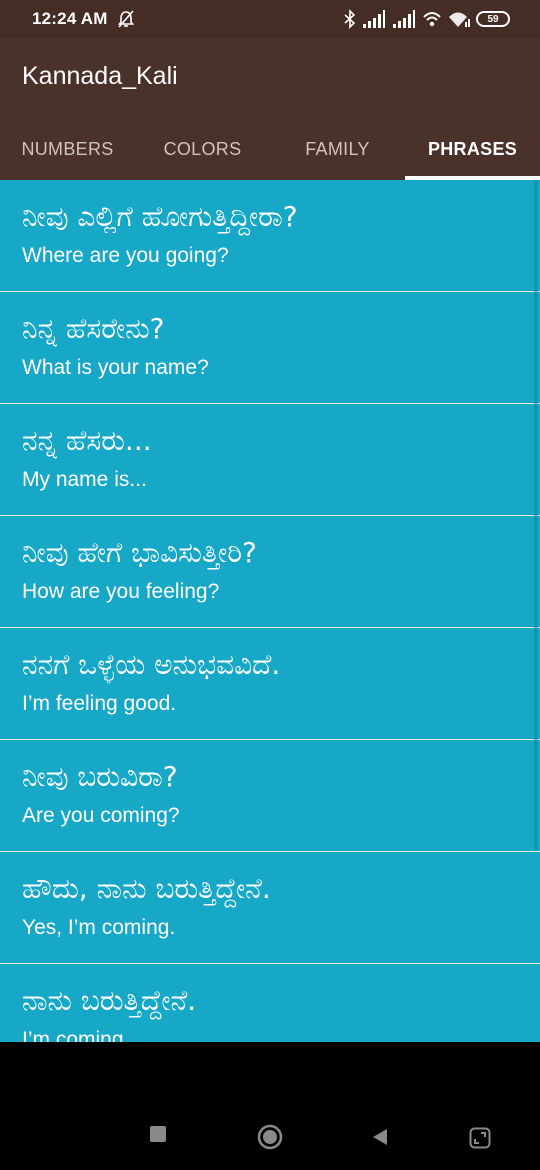 This screenshot has width=540, height=1170. I want to click on list-item: ನಾನು ಬರುತ್ತಿದ್ದೇನೆ. I’m coming., so click(270, 1003).